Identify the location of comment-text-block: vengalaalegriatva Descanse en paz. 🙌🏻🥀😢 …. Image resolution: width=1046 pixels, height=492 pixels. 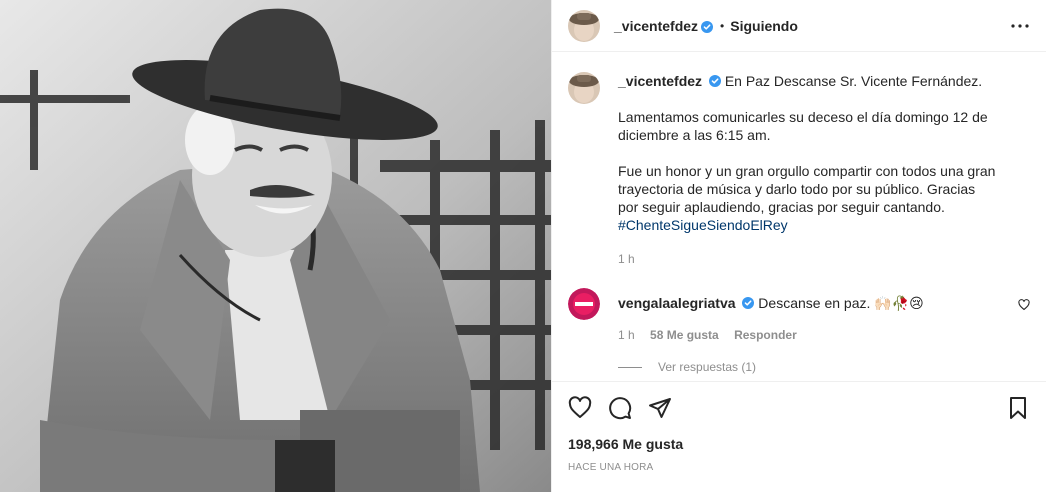
(771, 316).